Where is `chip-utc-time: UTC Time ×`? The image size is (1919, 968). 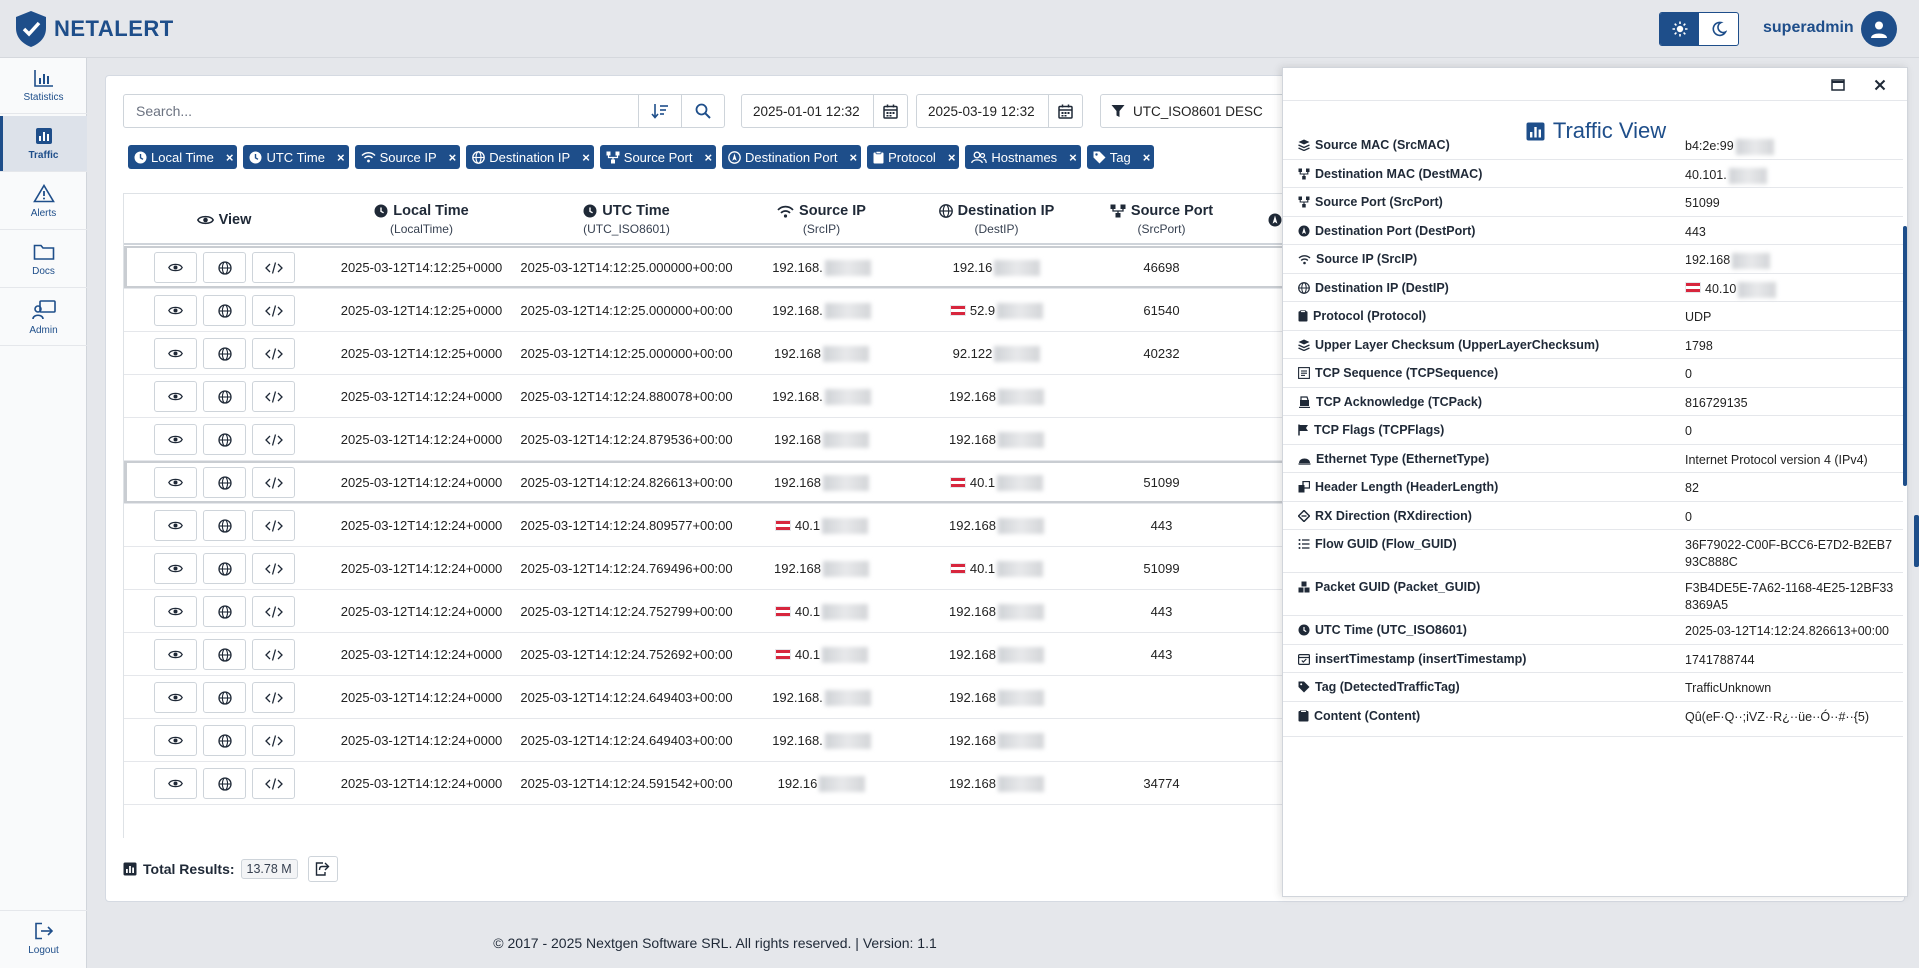 chip-utc-time: UTC Time × is located at coordinates (296, 157).